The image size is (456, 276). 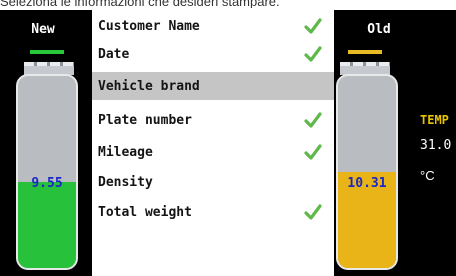 I want to click on new-tank-fill, so click(x=47, y=224).